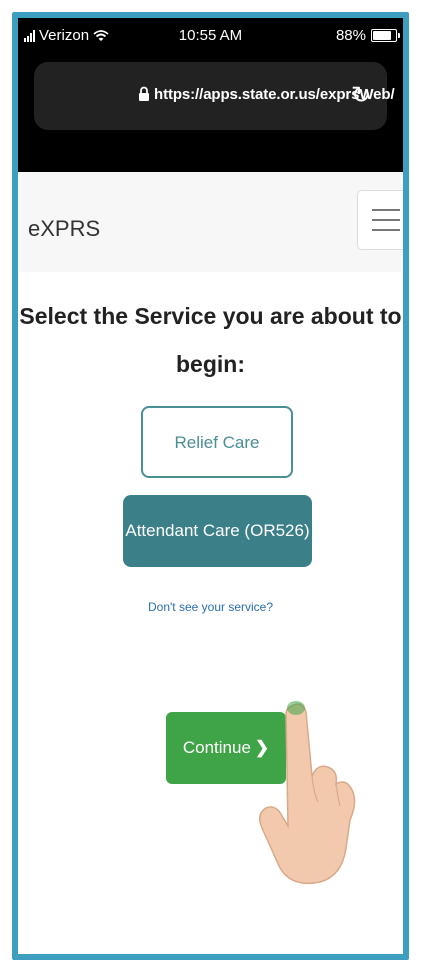  What do you see at coordinates (210, 222) in the screenshot?
I see `app-navbar: eXPRS` at bounding box center [210, 222].